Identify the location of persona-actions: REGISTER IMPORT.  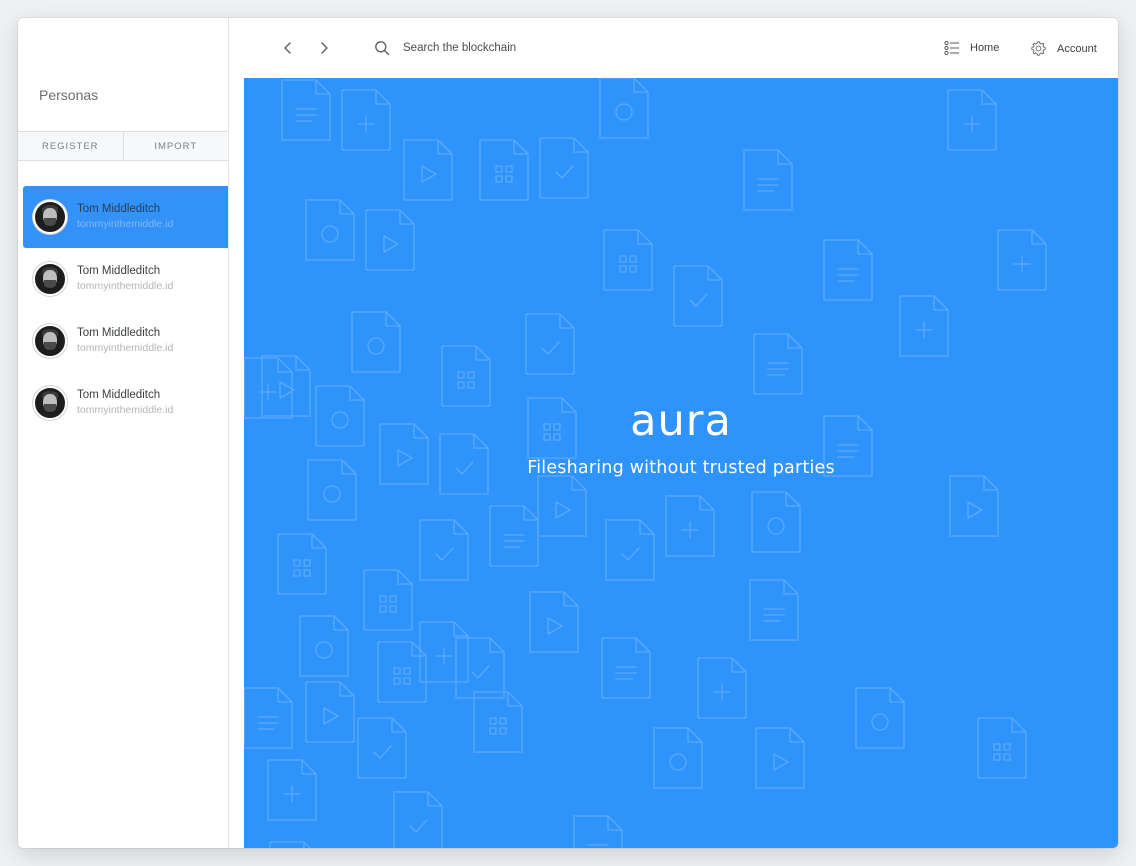
(123, 146).